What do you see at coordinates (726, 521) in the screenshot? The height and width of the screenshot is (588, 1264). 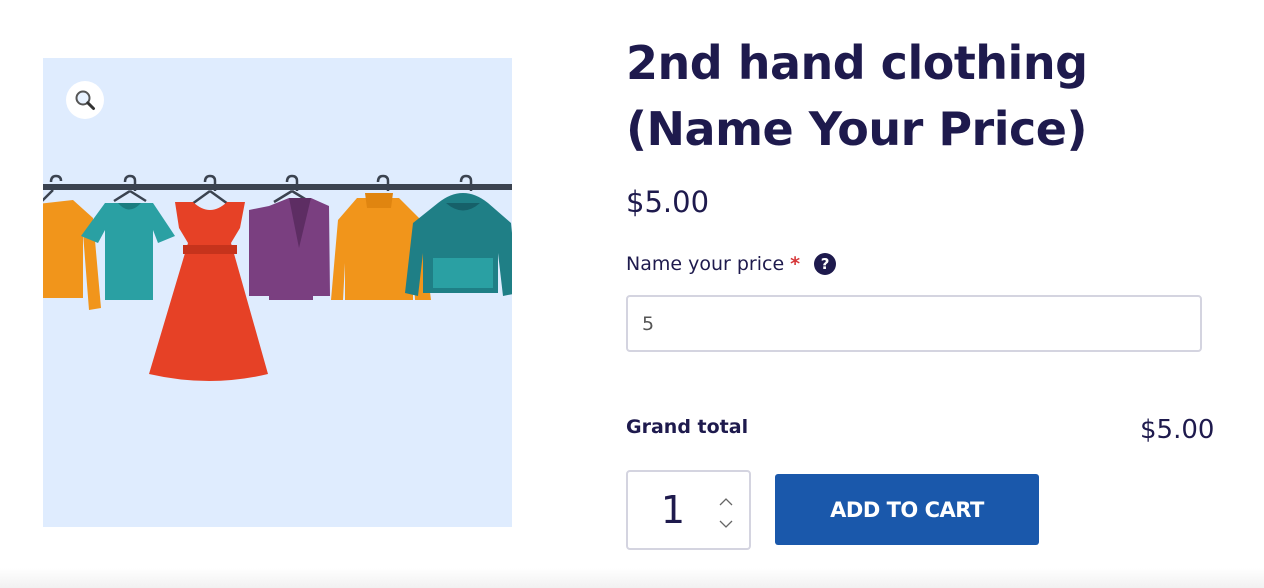 I see `chevron-down-icon` at bounding box center [726, 521].